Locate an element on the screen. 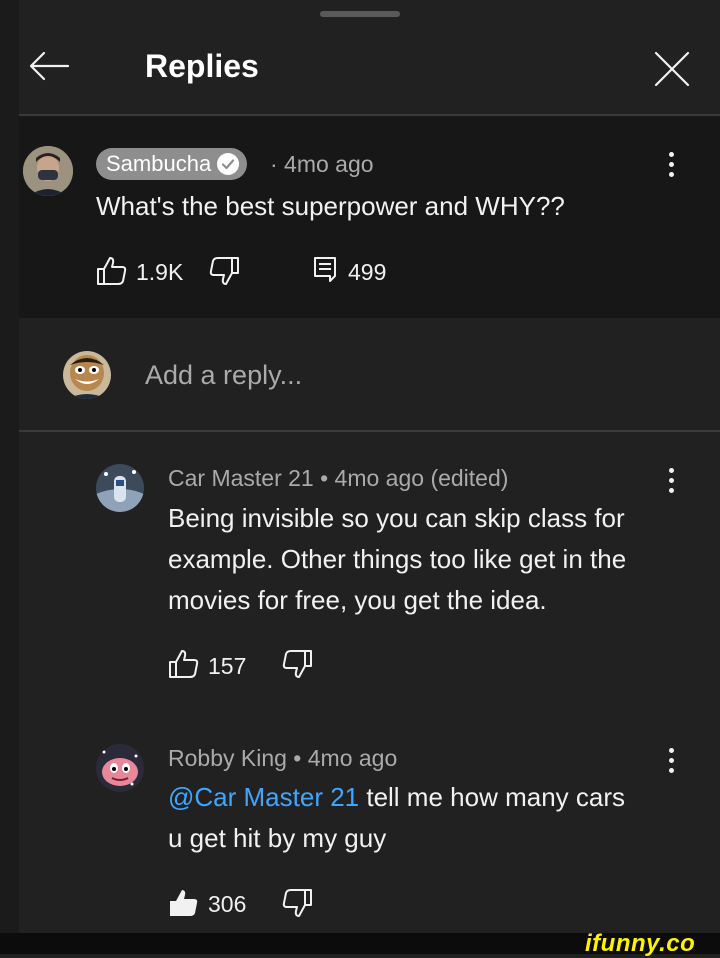  like-count: 306 is located at coordinates (227, 904).